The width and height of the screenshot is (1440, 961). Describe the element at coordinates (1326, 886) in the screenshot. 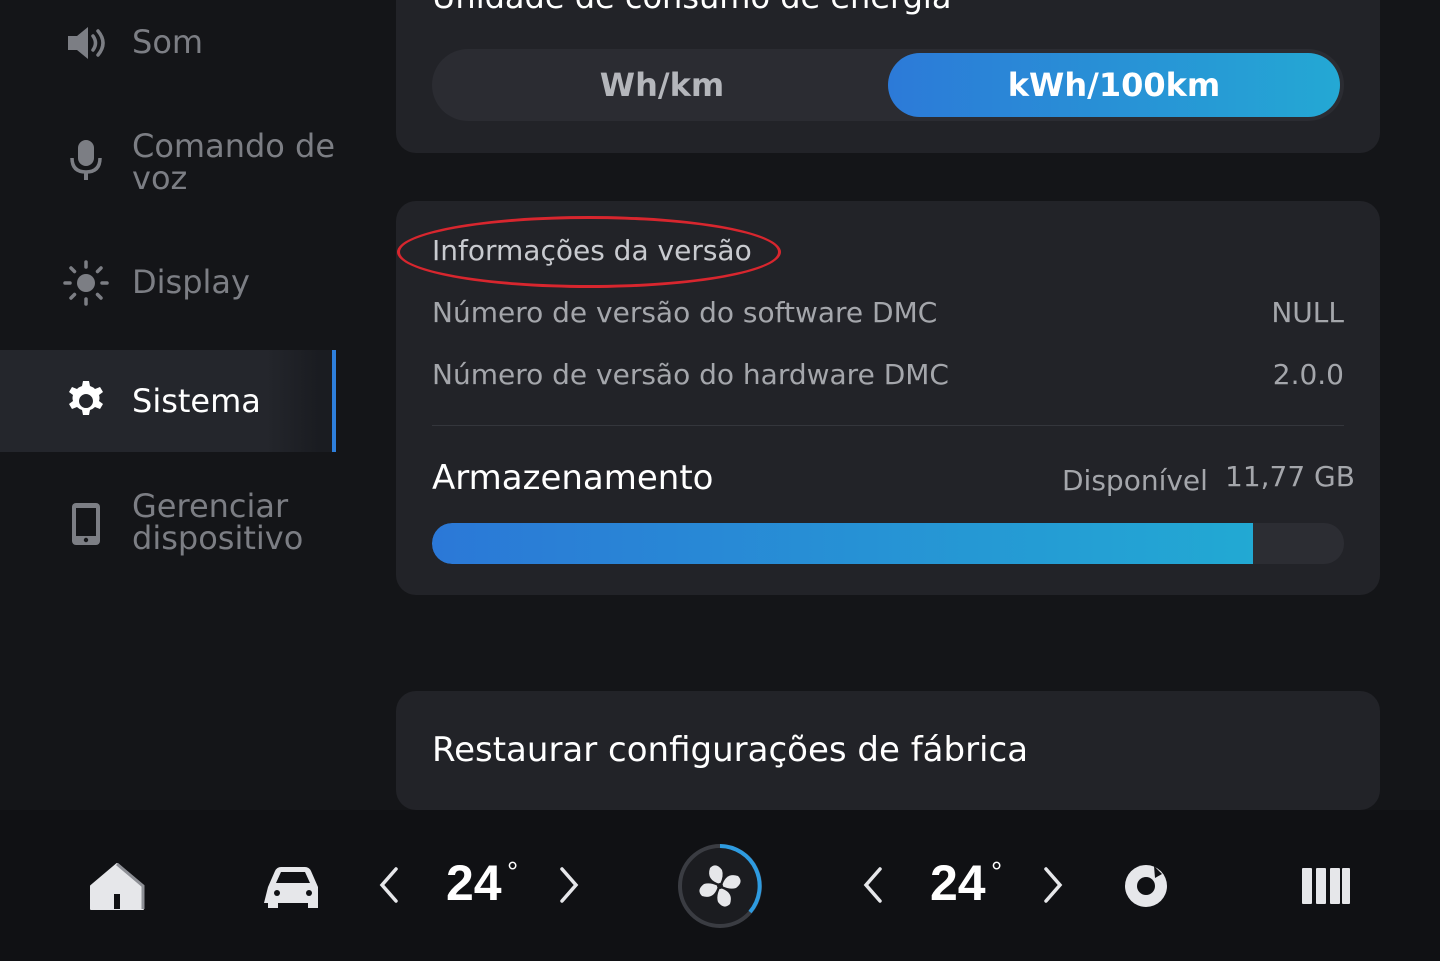

I see `apps-icon` at that location.